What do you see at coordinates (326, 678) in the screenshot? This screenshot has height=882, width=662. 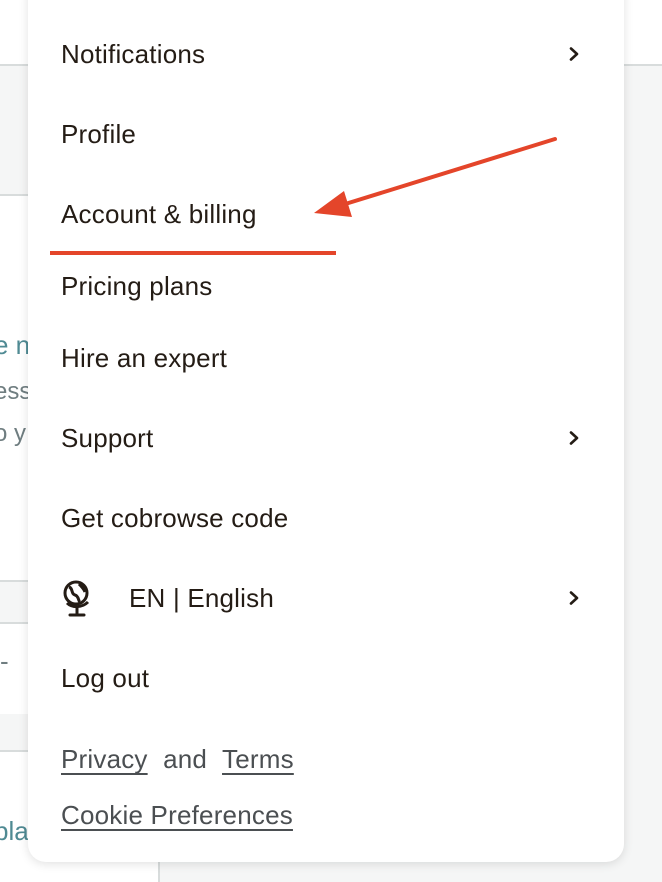 I see `menu-item-log-out: Log out` at bounding box center [326, 678].